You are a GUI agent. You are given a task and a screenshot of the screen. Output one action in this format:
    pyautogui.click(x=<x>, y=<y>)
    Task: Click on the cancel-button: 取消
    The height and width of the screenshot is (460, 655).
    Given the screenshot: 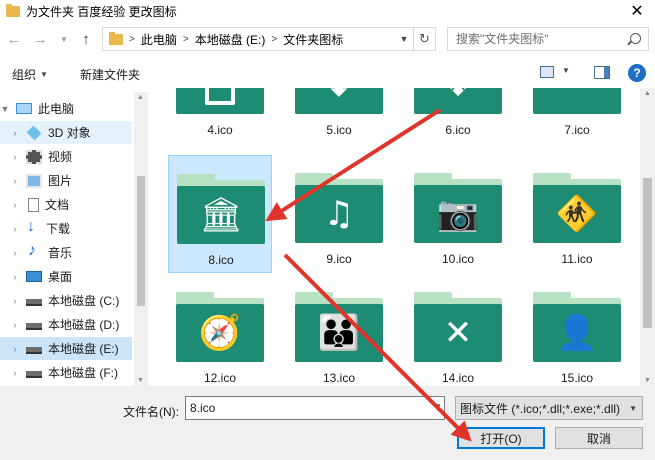 What is the action you would take?
    pyautogui.click(x=599, y=438)
    